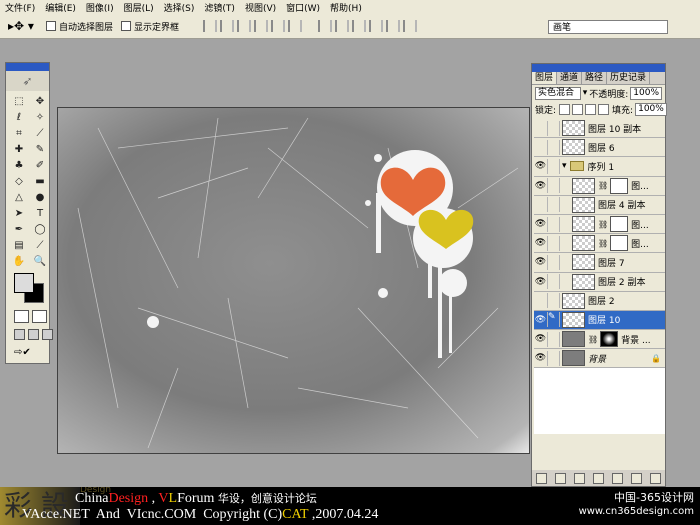 The width and height of the screenshot is (700, 525). I want to click on layer-row: 👁 背景 🔒, so click(599, 359).